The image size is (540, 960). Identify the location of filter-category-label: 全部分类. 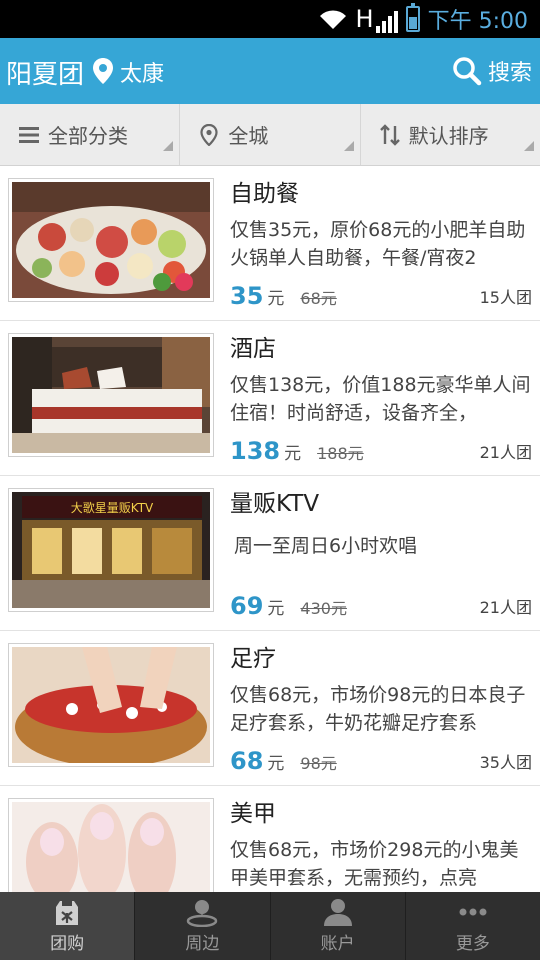
(88, 136).